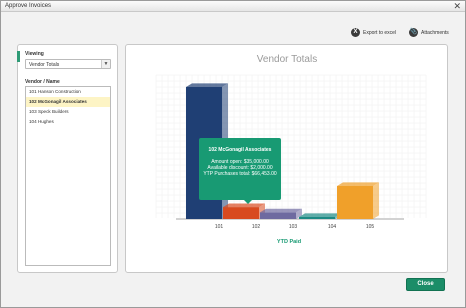 The width and height of the screenshot is (466, 308). Describe the element at coordinates (293, 227) in the screenshot. I see `x-tick-label-103: 103` at that location.